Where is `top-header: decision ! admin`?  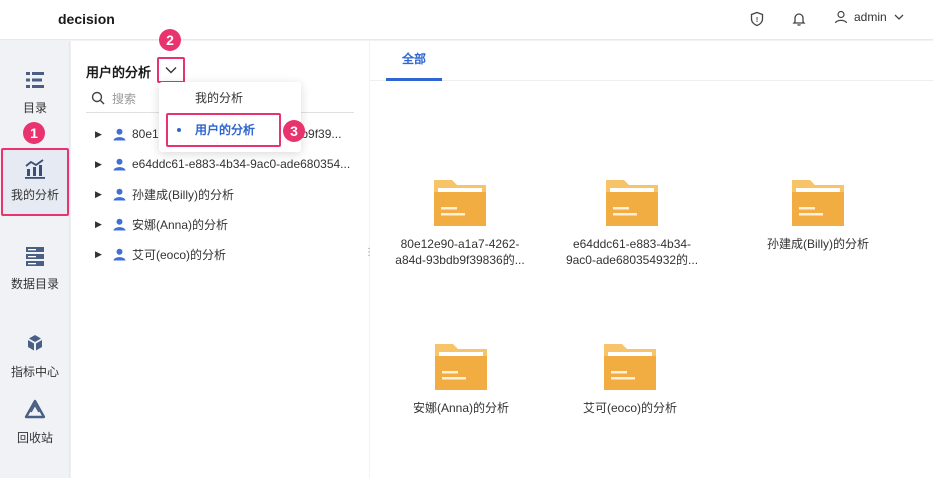
top-header: decision ! admin is located at coordinates (466, 20).